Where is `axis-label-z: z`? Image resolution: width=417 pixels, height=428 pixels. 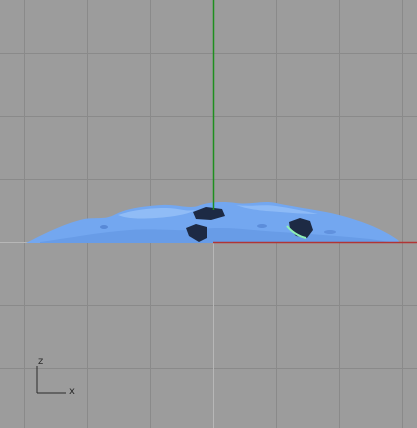 axis-label-z: z is located at coordinates (40, 361).